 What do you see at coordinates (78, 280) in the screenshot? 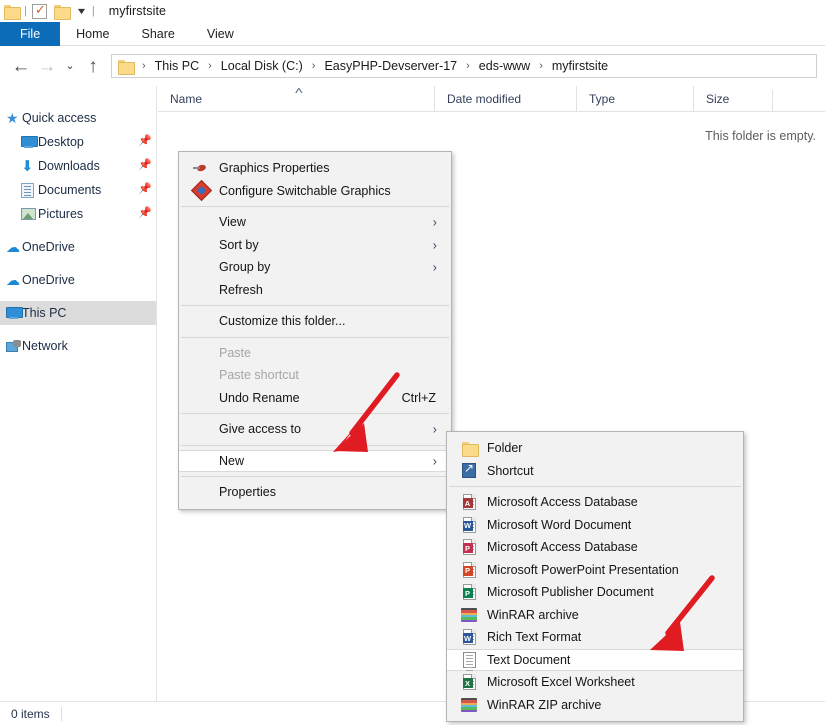
I see `sidebar-item-onedrive-2: ☁ OneDrive` at bounding box center [78, 280].